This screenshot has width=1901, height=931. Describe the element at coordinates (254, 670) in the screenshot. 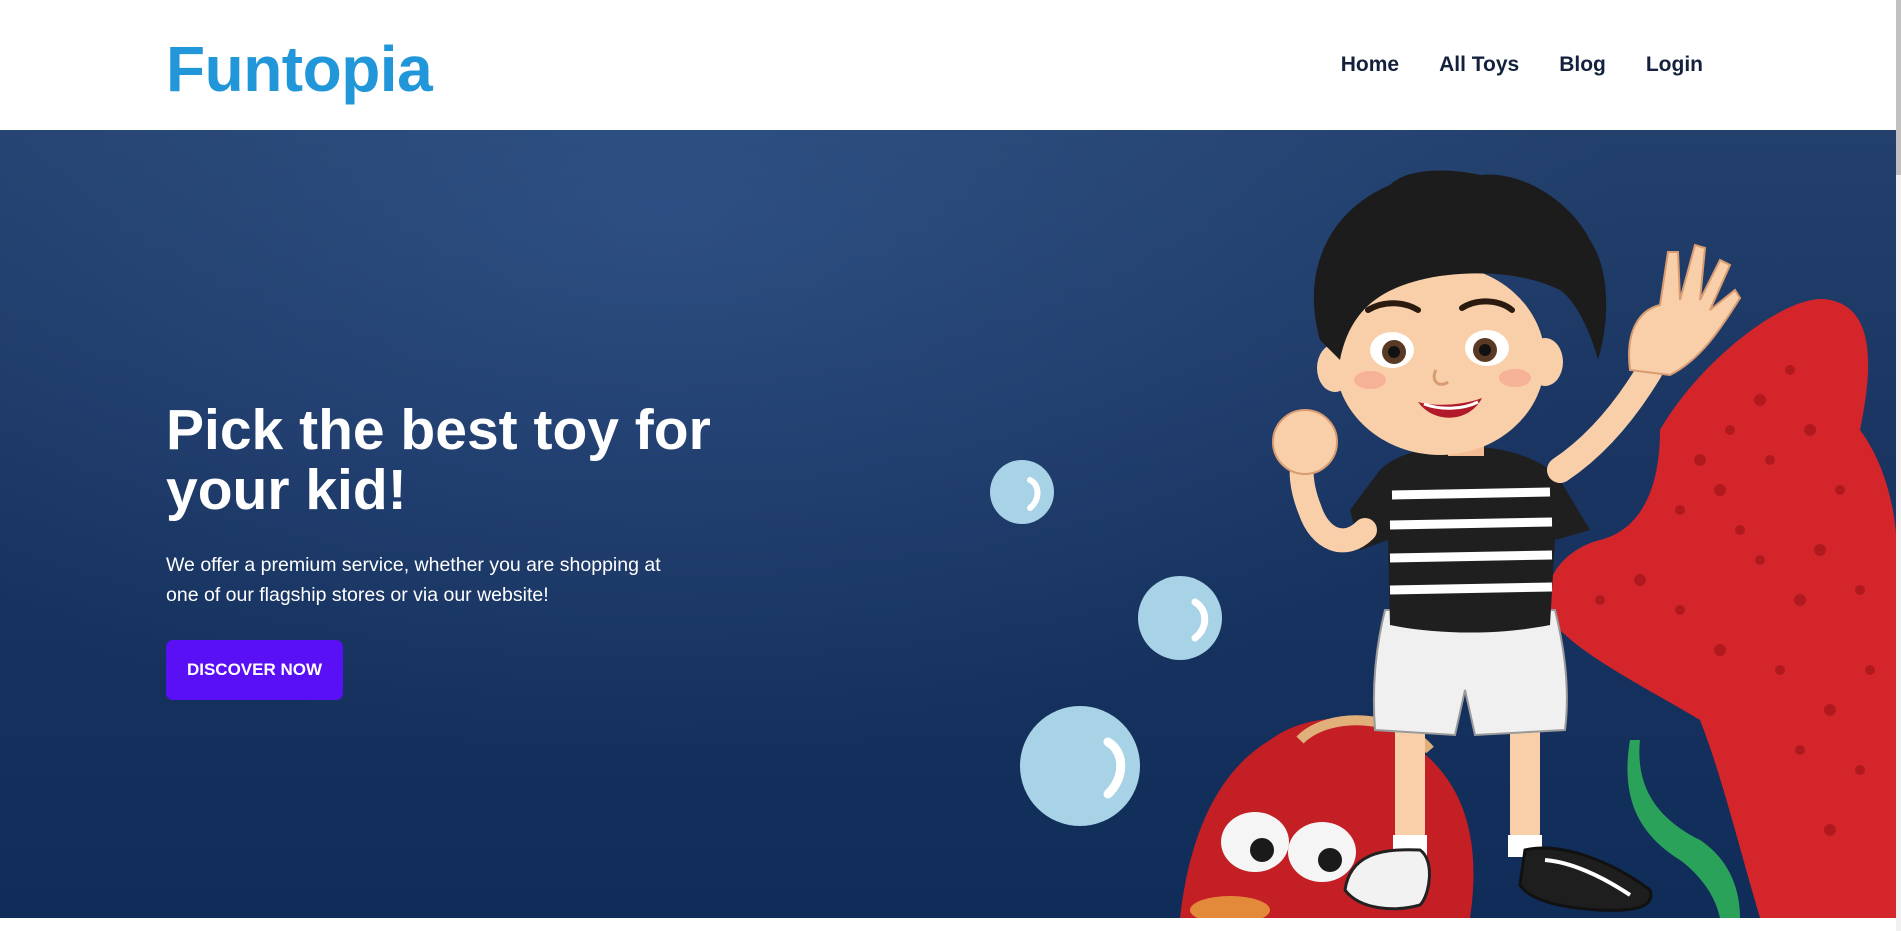

I see `discover-now-button: DISCOVER NOW` at that location.